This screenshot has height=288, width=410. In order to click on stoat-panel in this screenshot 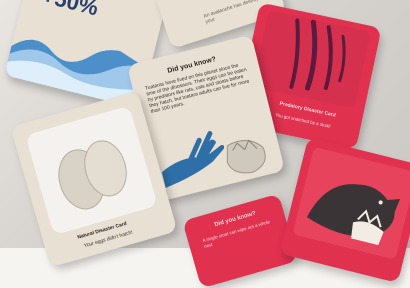, I will do `click(351, 203)`.